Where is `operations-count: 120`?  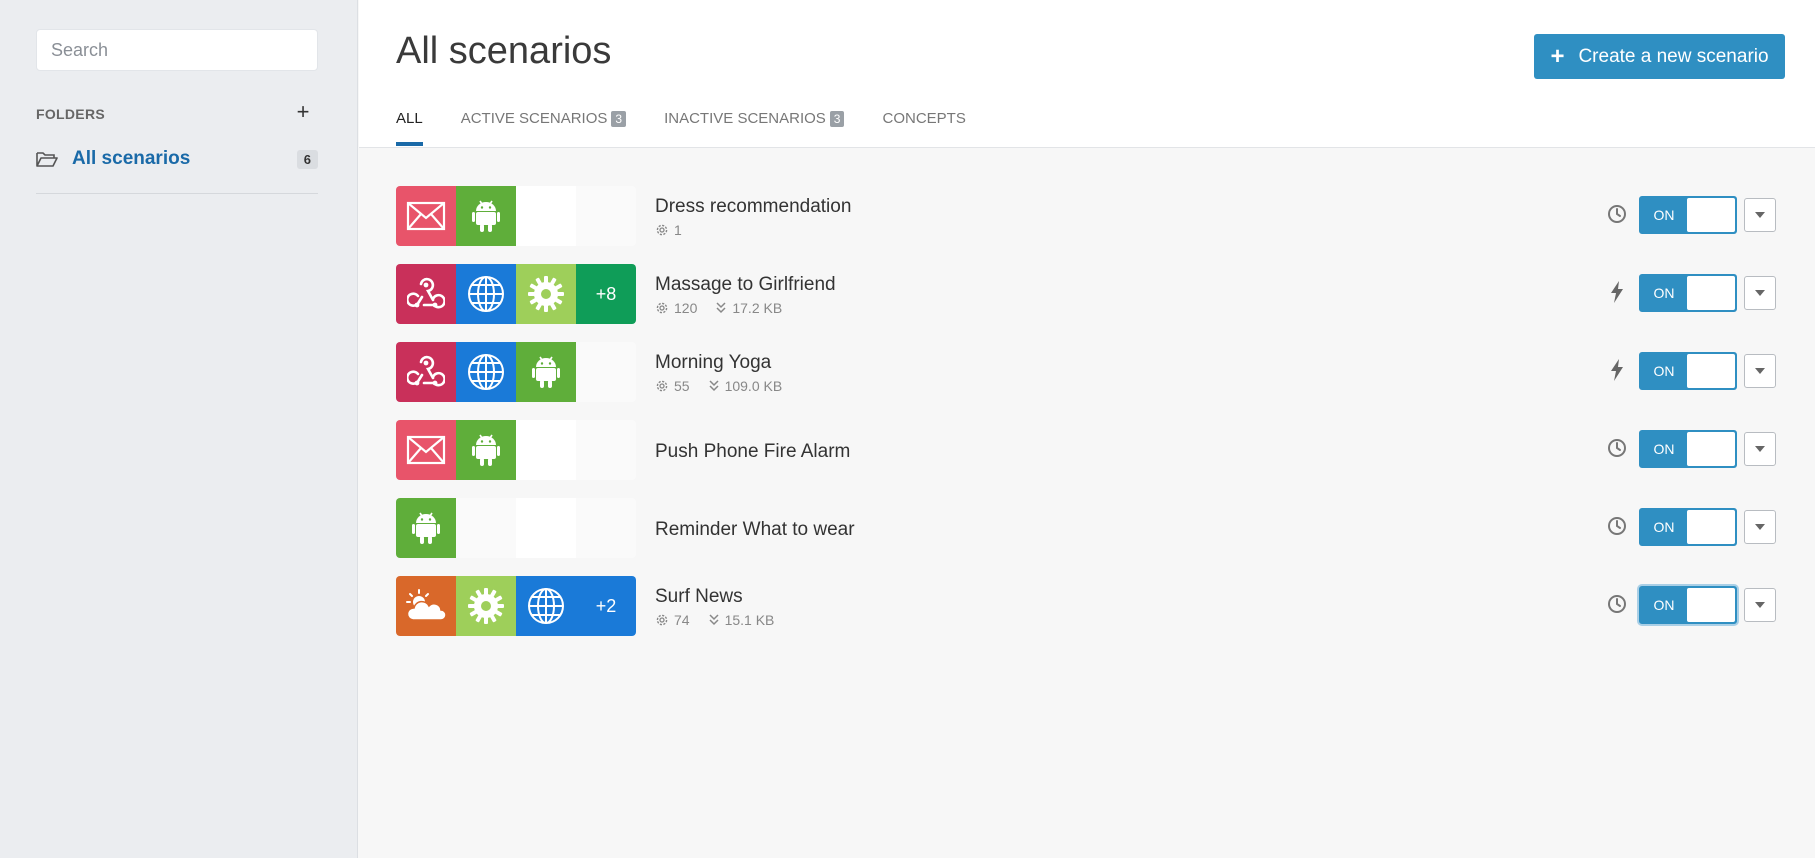
operations-count: 120 is located at coordinates (676, 308).